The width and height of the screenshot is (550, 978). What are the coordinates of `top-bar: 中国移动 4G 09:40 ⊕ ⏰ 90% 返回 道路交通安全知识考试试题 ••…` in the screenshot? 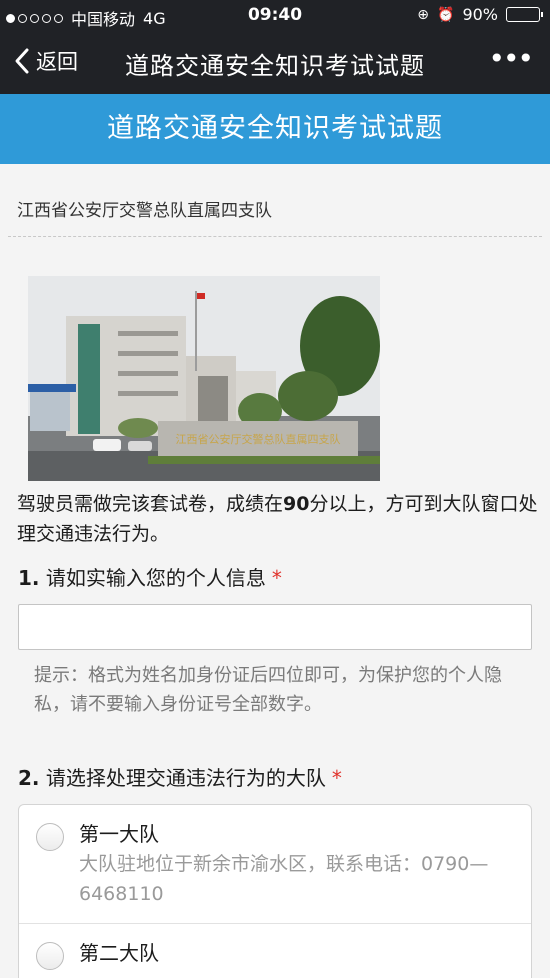 It's located at (275, 47).